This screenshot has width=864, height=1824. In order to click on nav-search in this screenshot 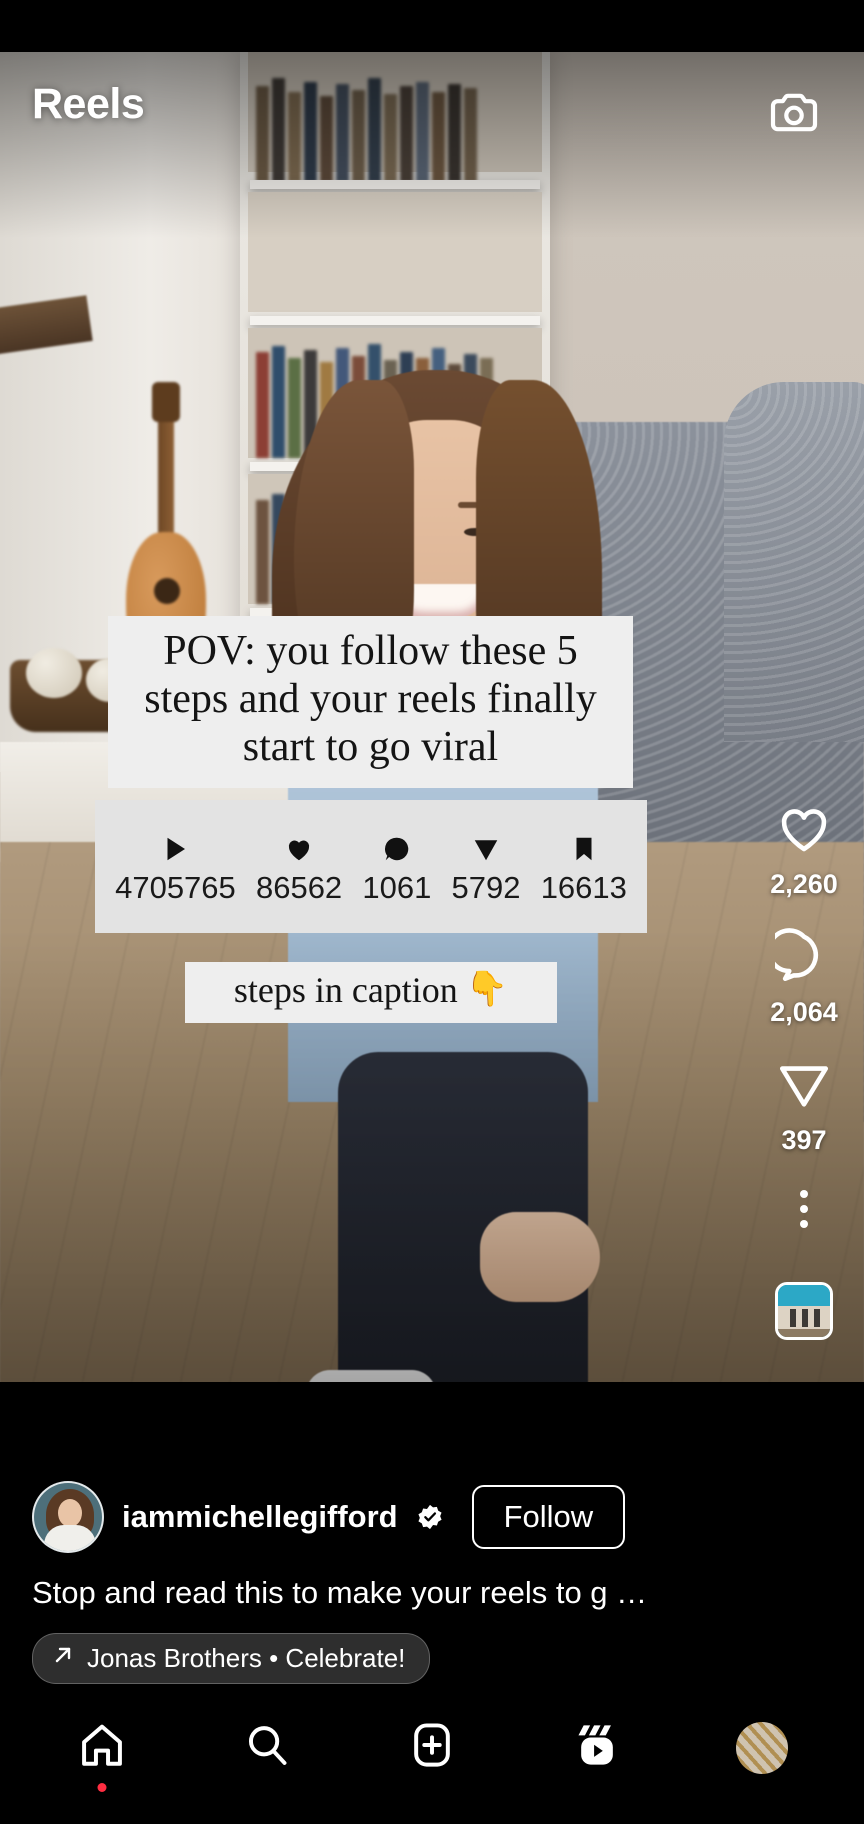, I will do `click(267, 1748)`.